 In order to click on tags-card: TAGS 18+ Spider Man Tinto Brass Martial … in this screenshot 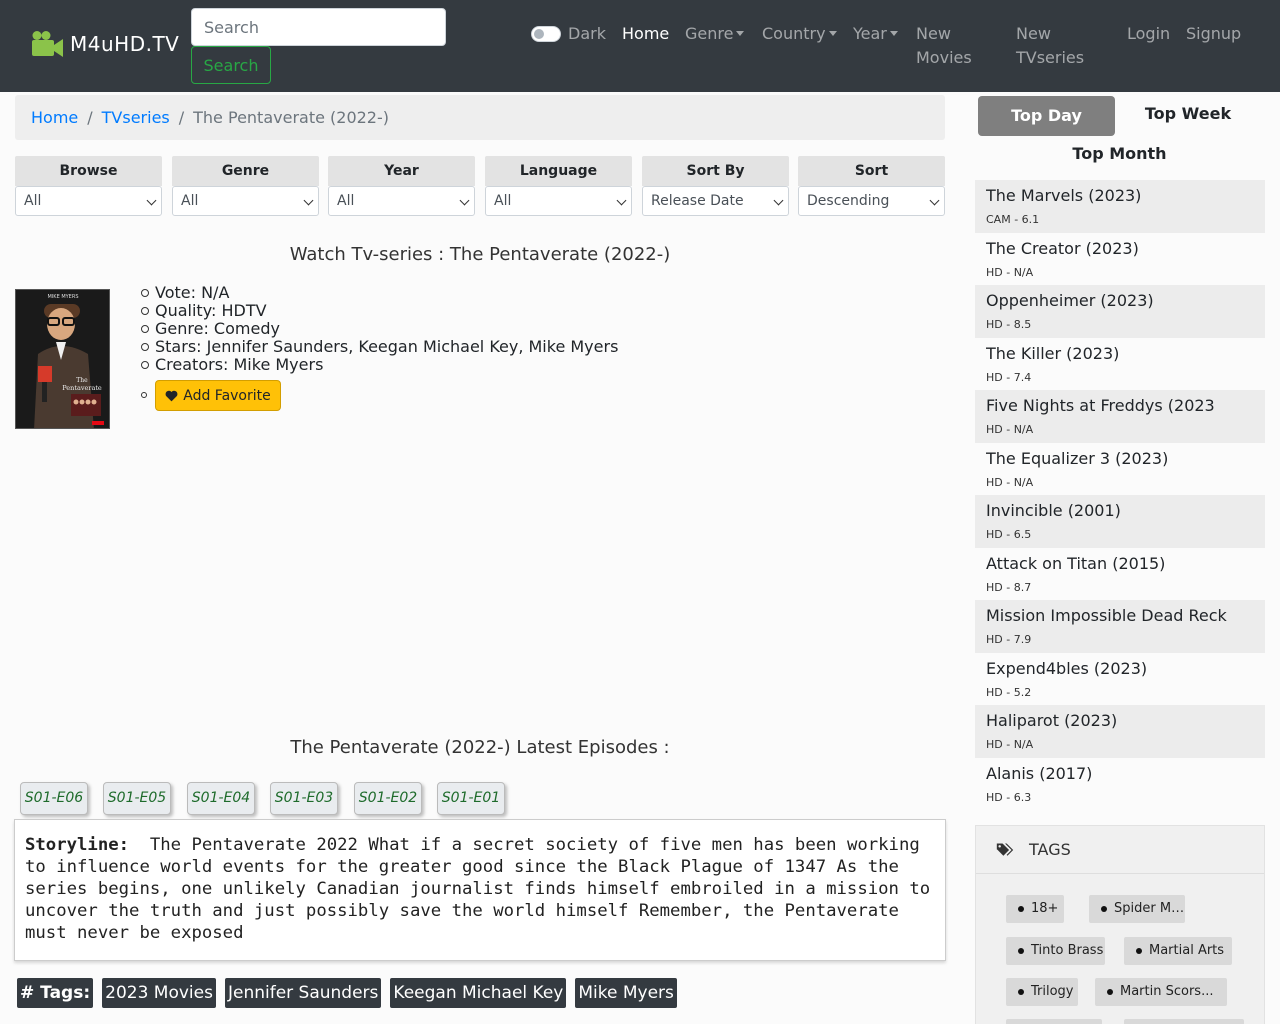, I will do `click(1120, 924)`.